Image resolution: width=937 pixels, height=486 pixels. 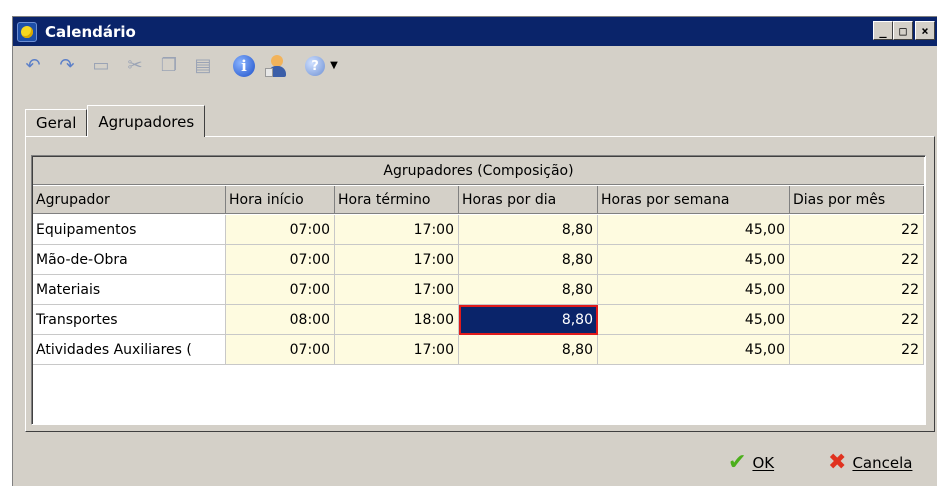 I want to click on minimize-button: _, so click(x=883, y=30).